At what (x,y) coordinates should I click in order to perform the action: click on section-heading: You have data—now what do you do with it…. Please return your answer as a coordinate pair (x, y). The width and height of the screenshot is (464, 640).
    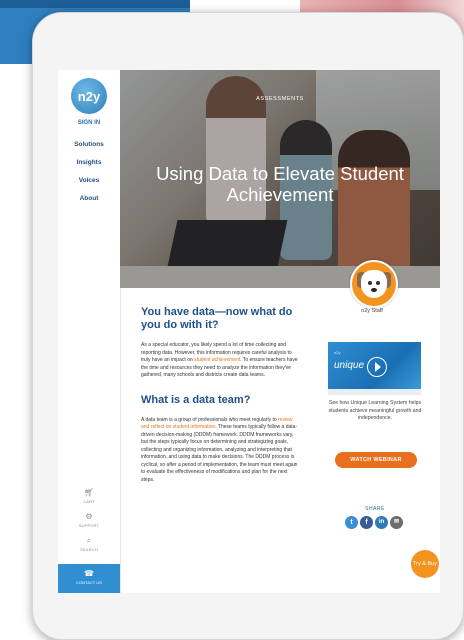
    Looking at the image, I should click on (217, 318).